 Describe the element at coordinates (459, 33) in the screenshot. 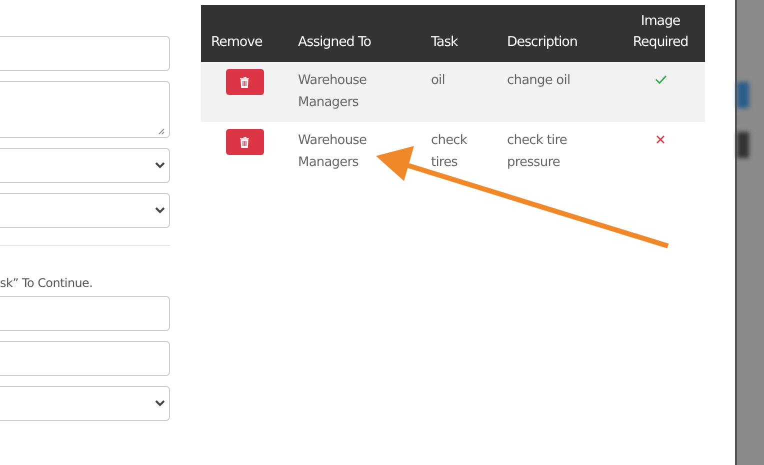

I see `column-header: Task` at that location.